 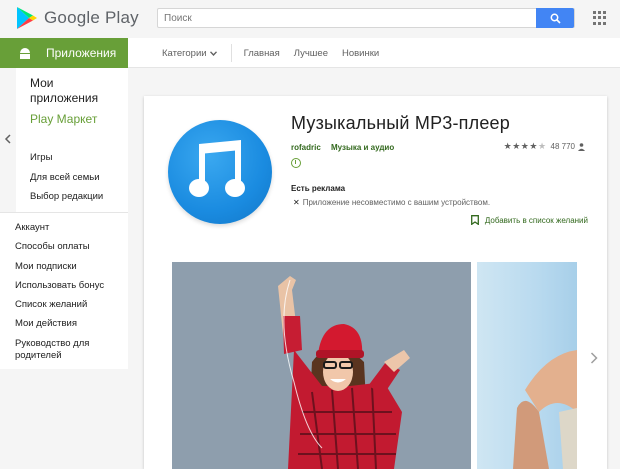 I want to click on search-box, so click(x=366, y=18).